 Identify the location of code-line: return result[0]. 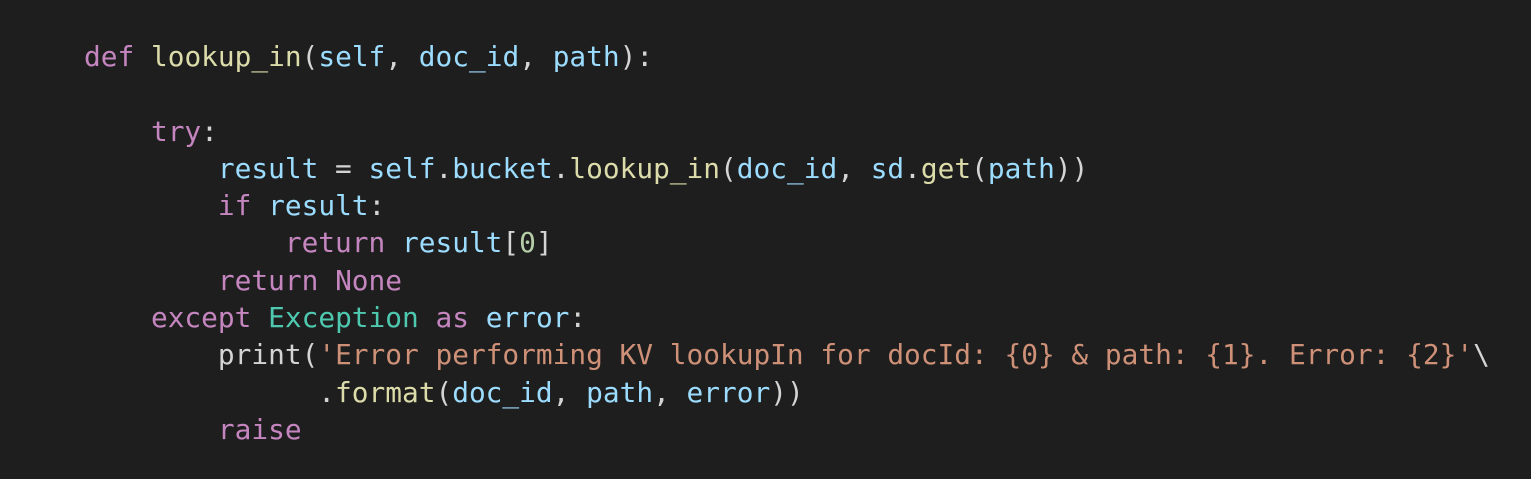
(787, 242).